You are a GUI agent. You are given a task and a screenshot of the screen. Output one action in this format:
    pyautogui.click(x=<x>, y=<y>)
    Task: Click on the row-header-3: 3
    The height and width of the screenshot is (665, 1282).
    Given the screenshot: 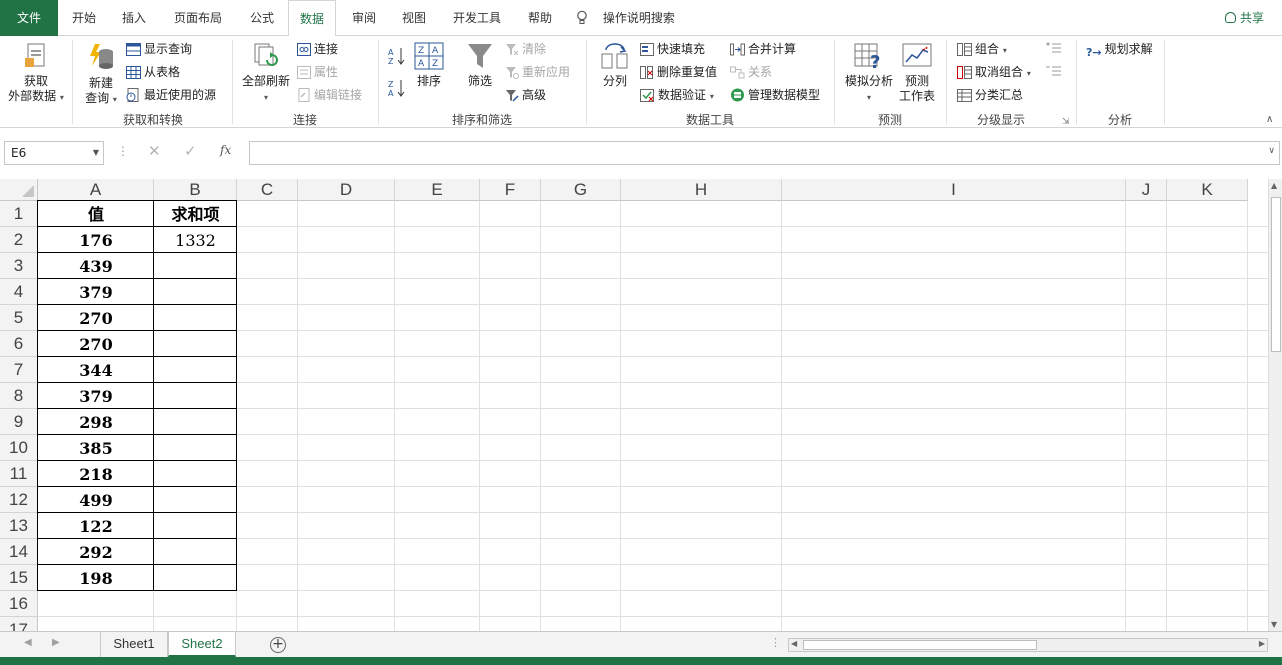 What is the action you would take?
    pyautogui.click(x=19, y=266)
    